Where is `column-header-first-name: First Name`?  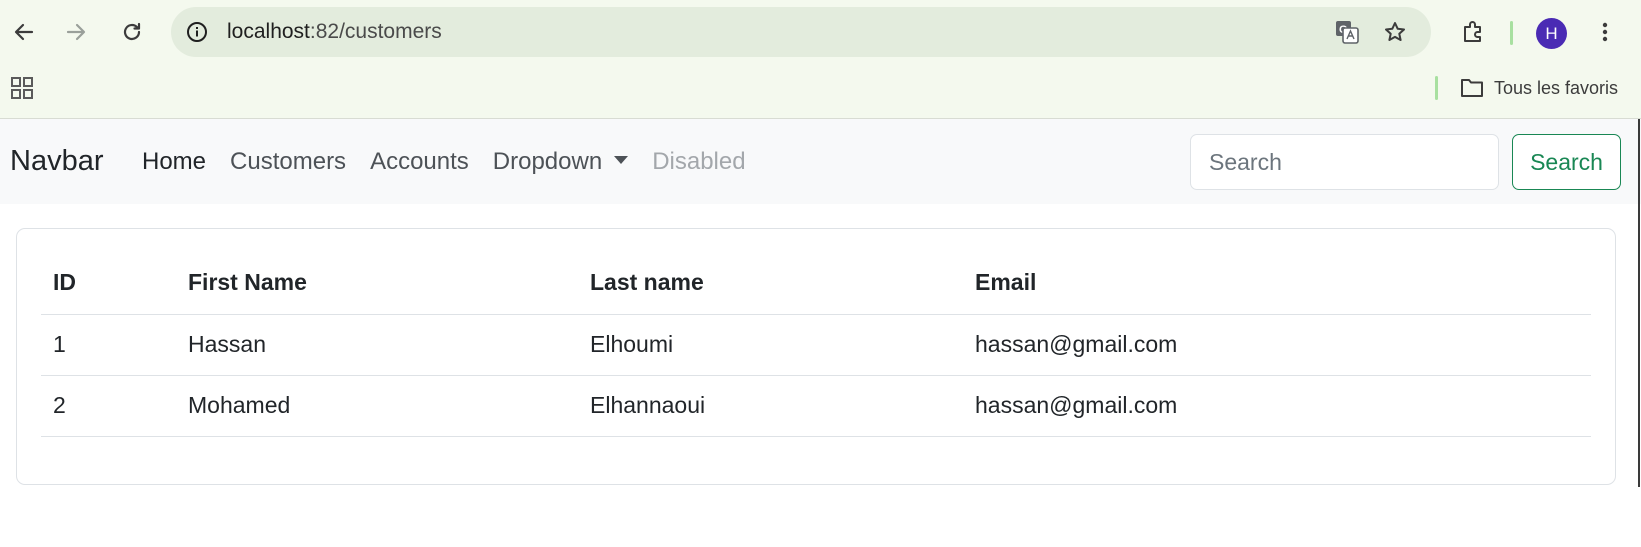 column-header-first-name: First Name is located at coordinates (377, 283).